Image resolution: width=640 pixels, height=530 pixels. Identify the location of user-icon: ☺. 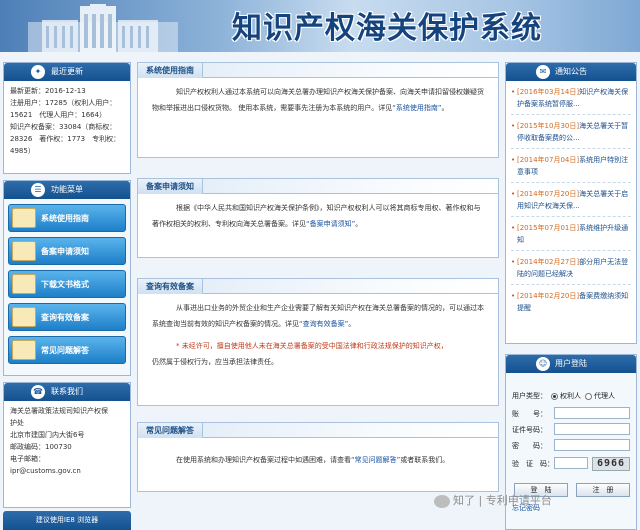
(543, 364).